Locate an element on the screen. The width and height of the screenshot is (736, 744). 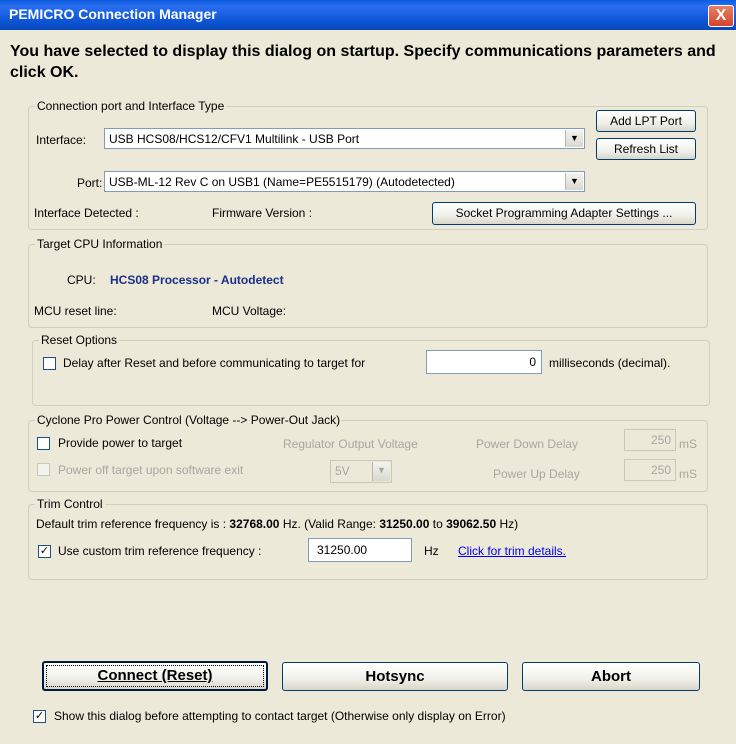
abort-label: Abort is located at coordinates (611, 676).